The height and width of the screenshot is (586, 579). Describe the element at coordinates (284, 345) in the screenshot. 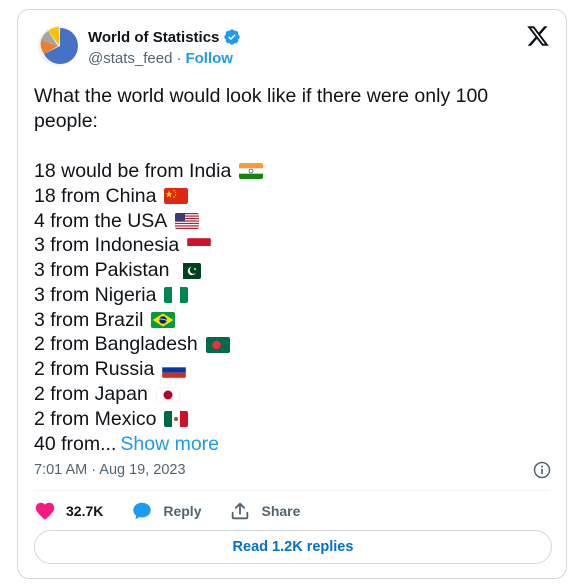

I see `list-item: 2 from Bangladesh` at that location.